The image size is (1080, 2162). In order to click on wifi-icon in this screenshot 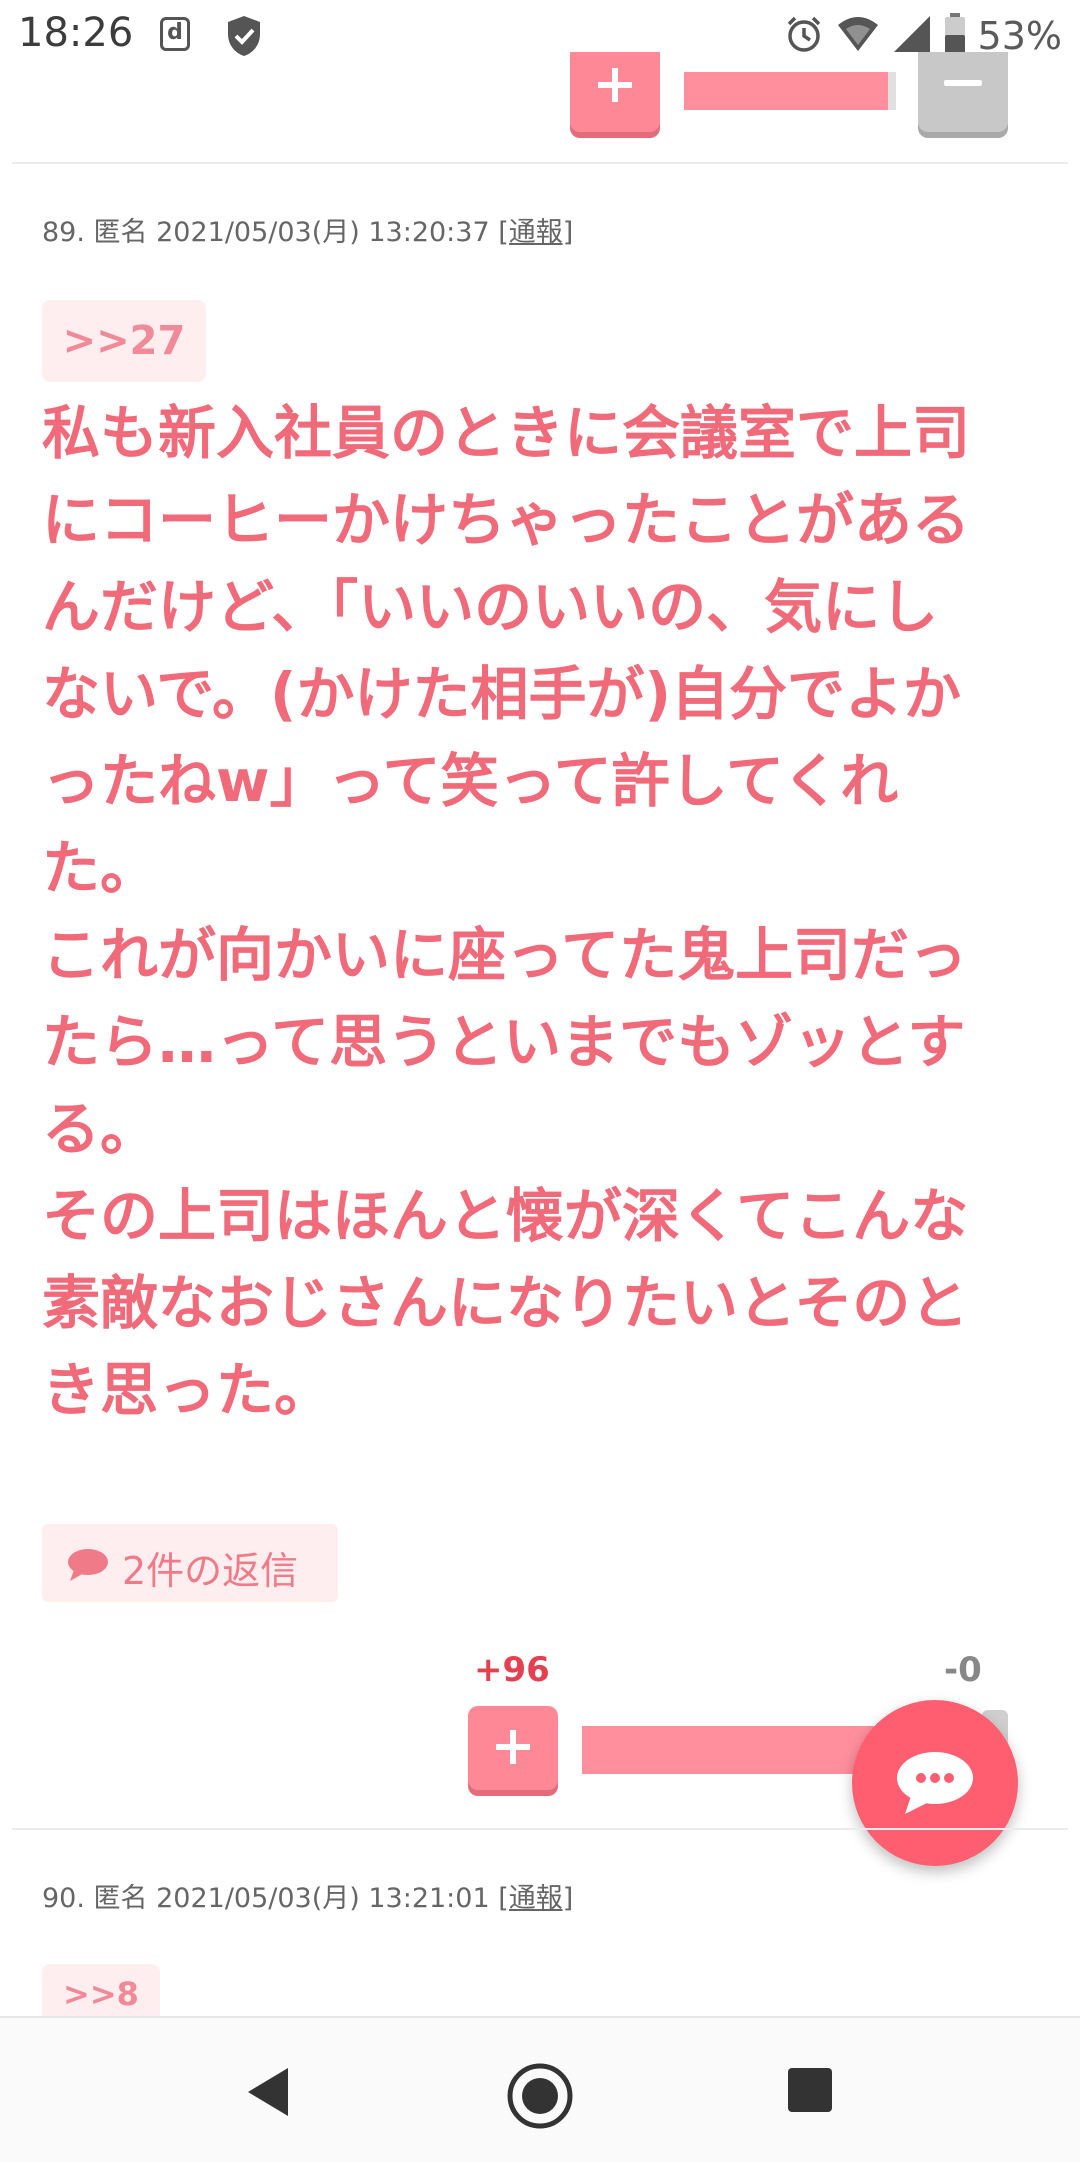, I will do `click(858, 36)`.